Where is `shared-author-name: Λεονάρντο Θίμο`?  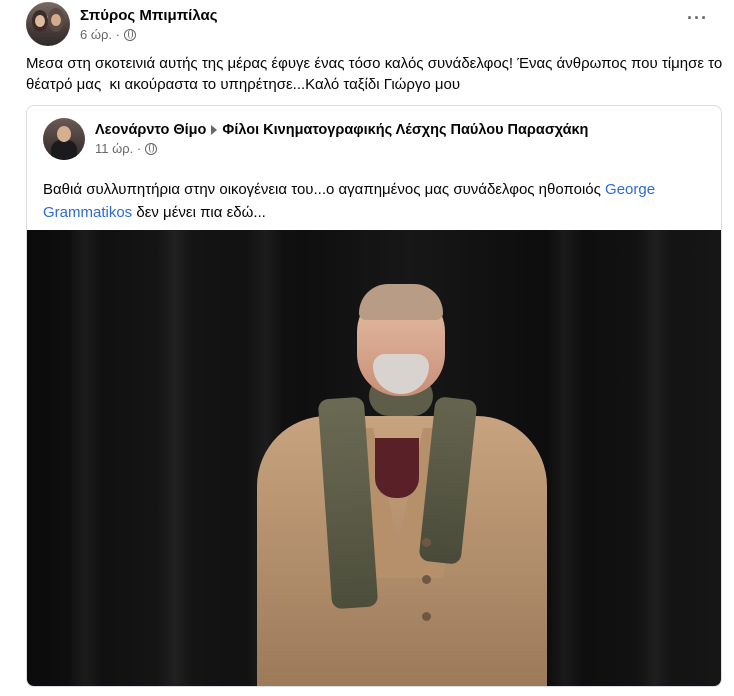
shared-author-name: Λεονάρντο Θίμο is located at coordinates (150, 130).